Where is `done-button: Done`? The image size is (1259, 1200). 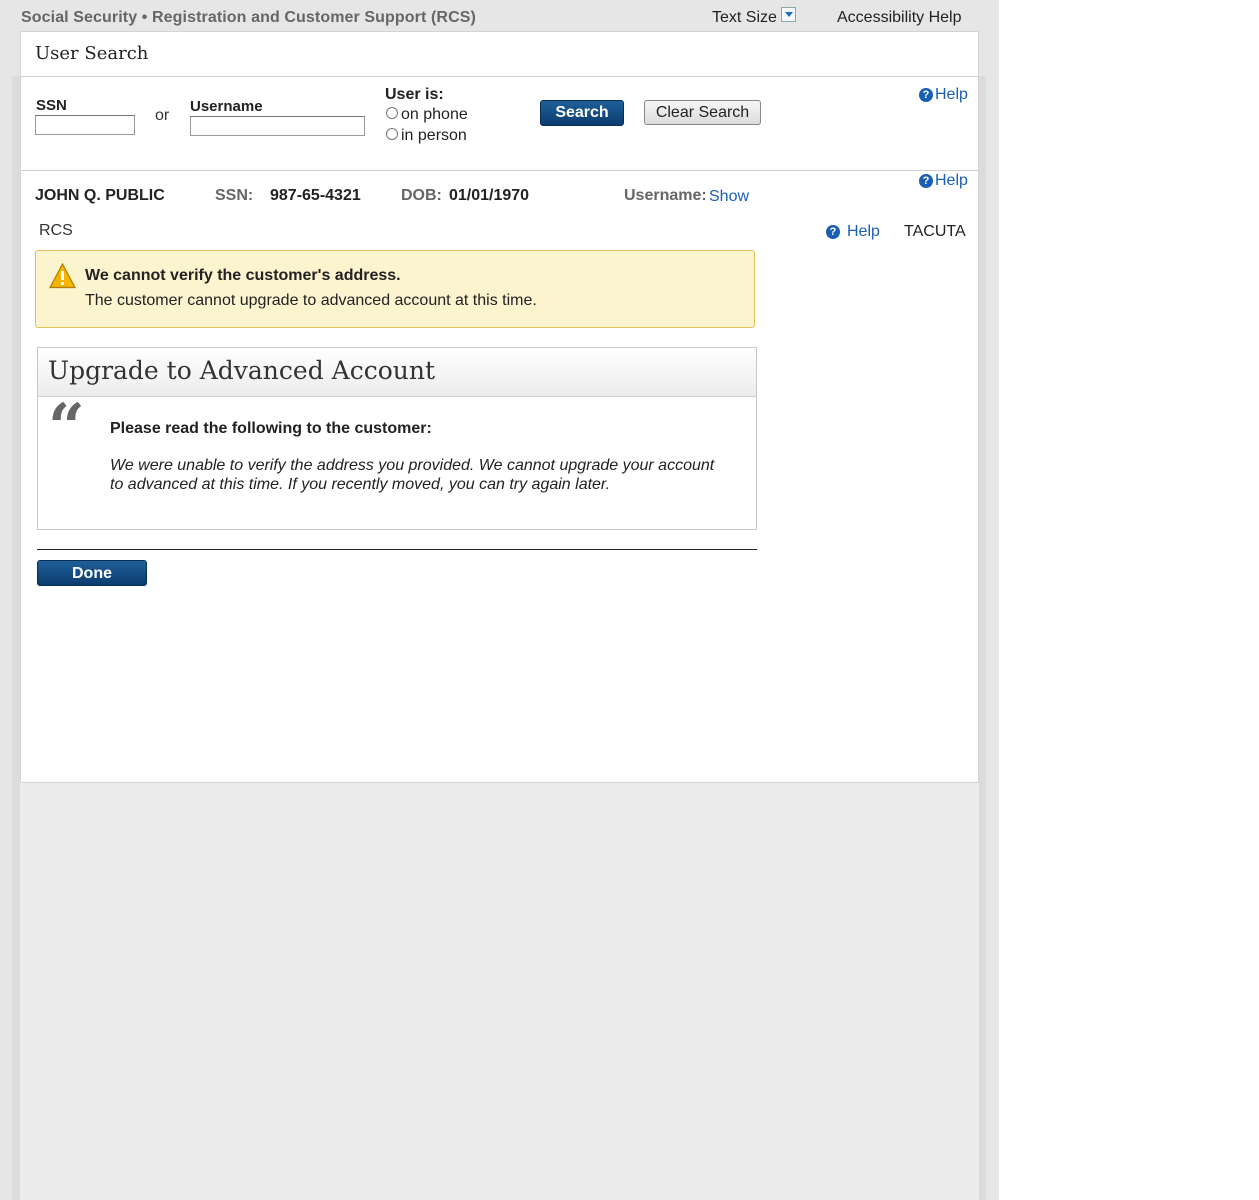
done-button: Done is located at coordinates (92, 573).